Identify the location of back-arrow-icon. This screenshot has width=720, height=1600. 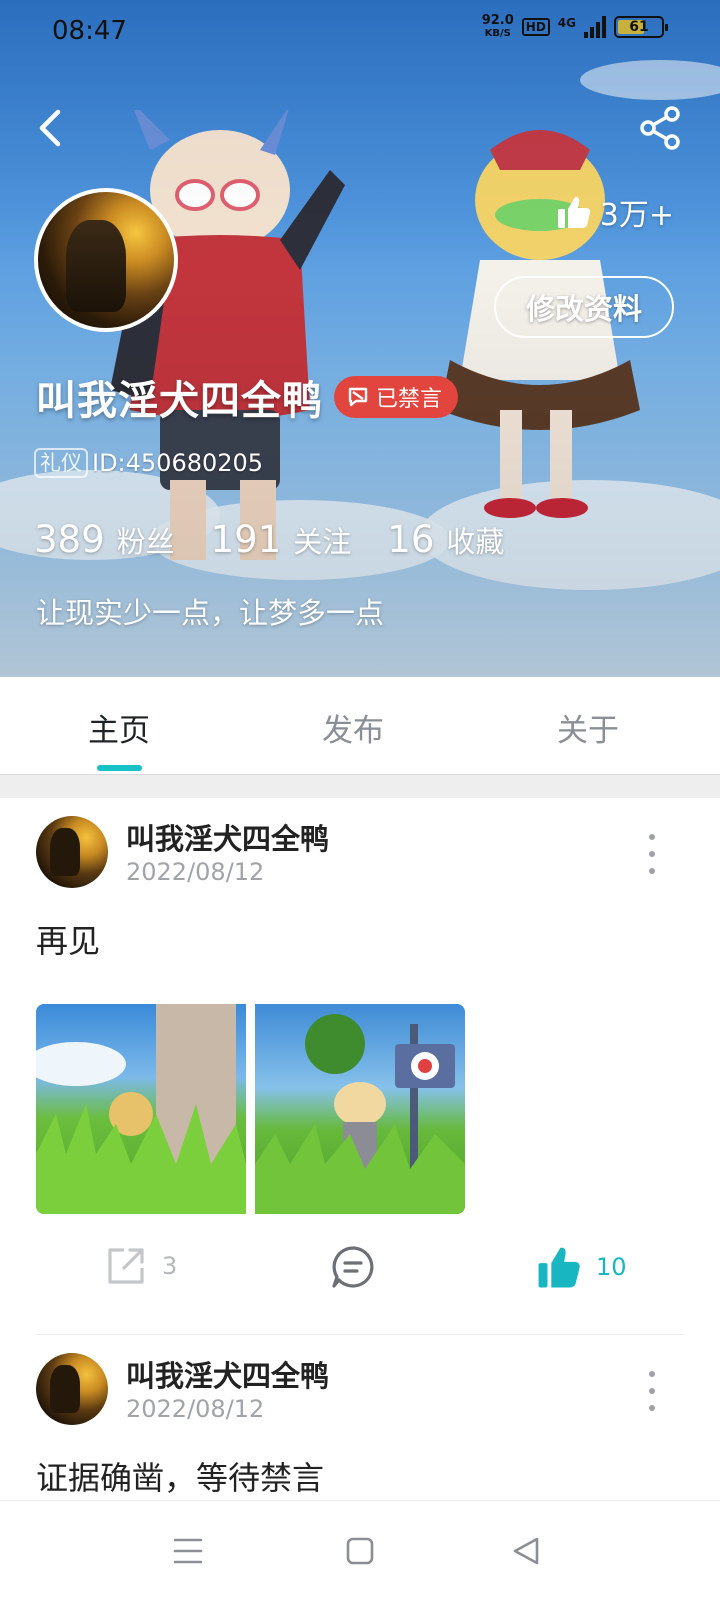
(50, 128).